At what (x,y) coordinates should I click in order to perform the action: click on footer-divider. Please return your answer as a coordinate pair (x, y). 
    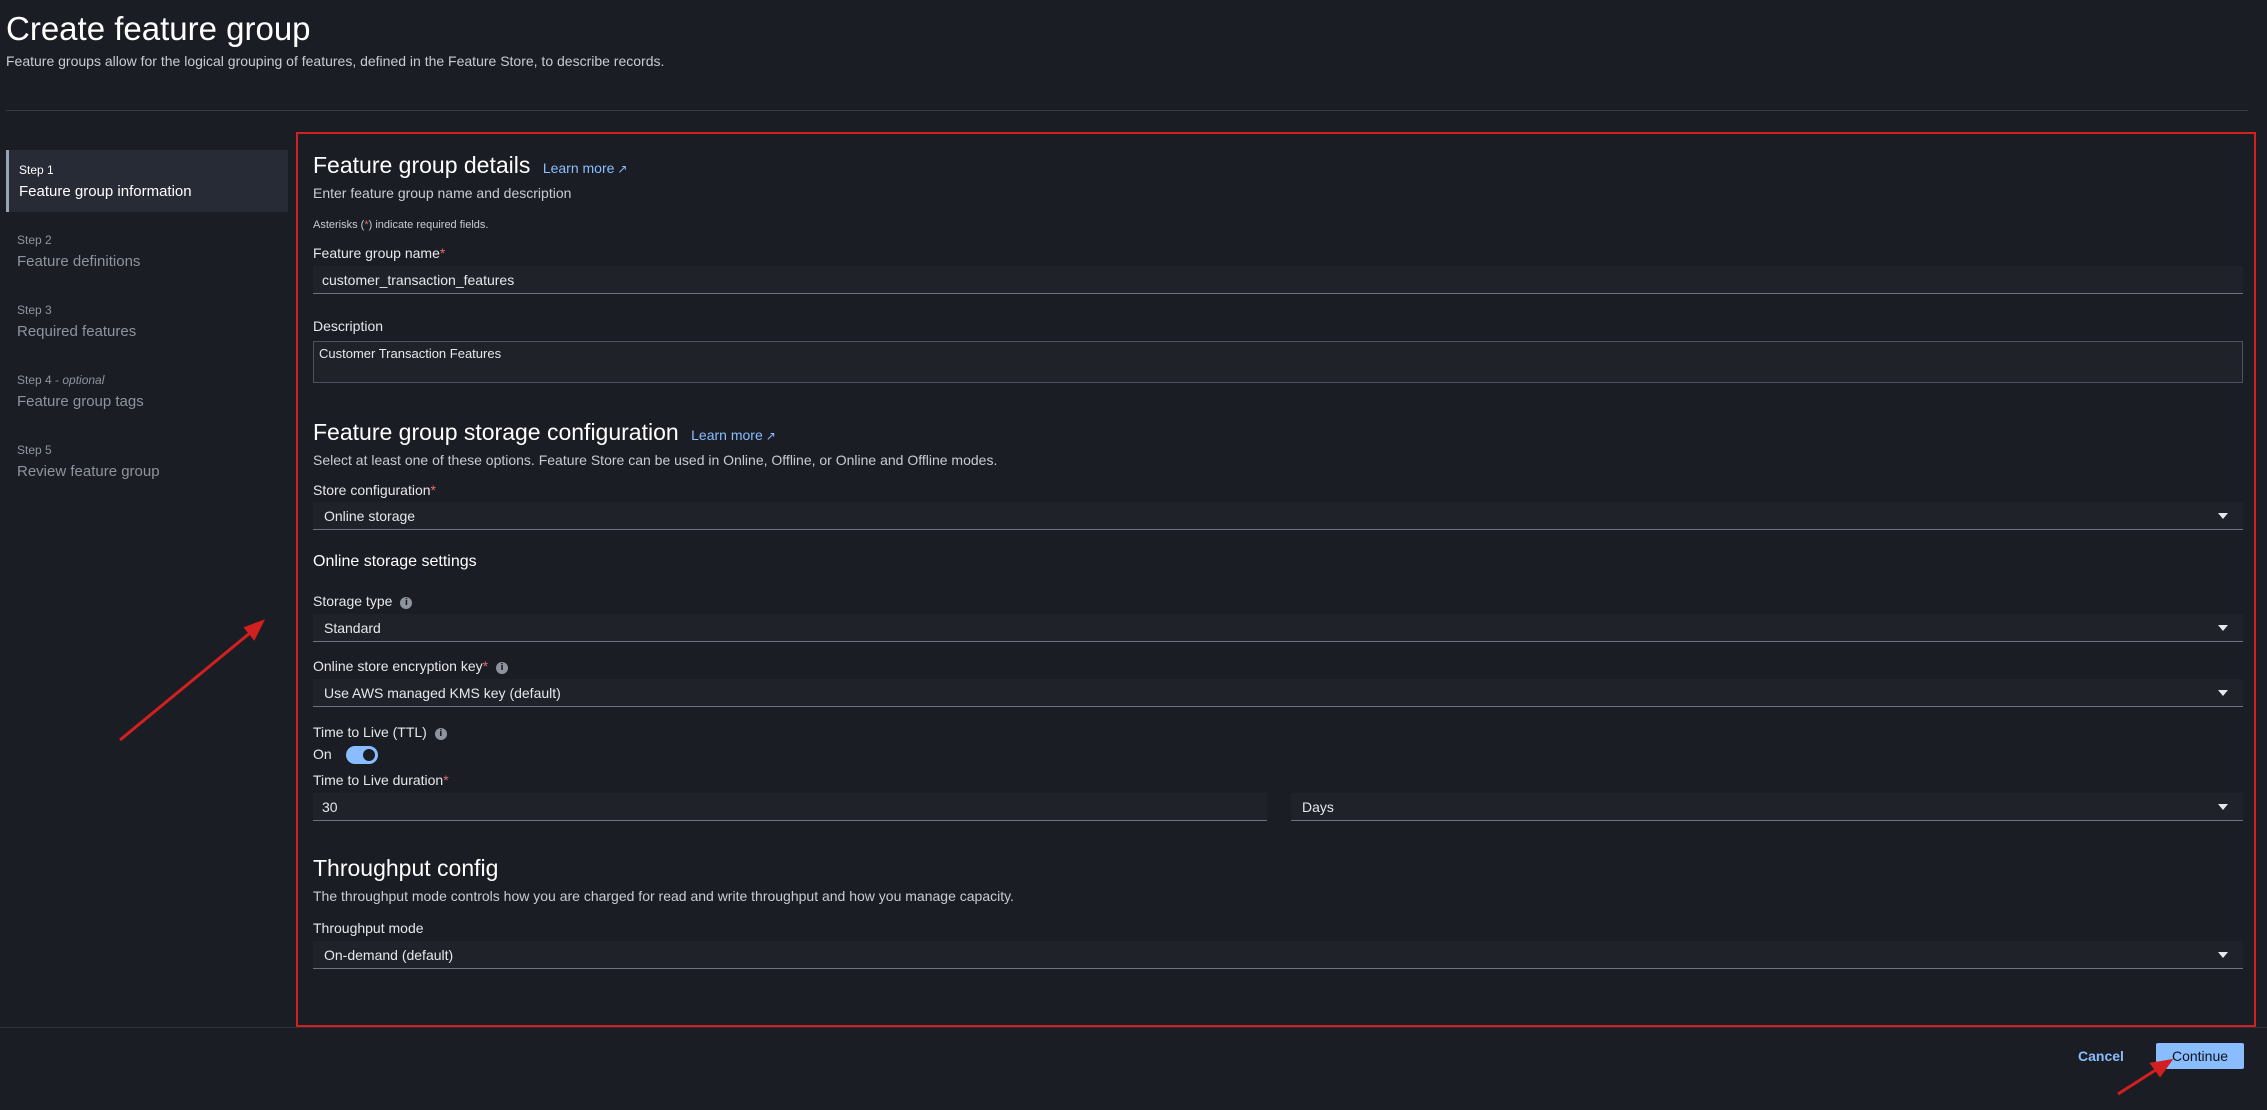
    Looking at the image, I should click on (1133, 1027).